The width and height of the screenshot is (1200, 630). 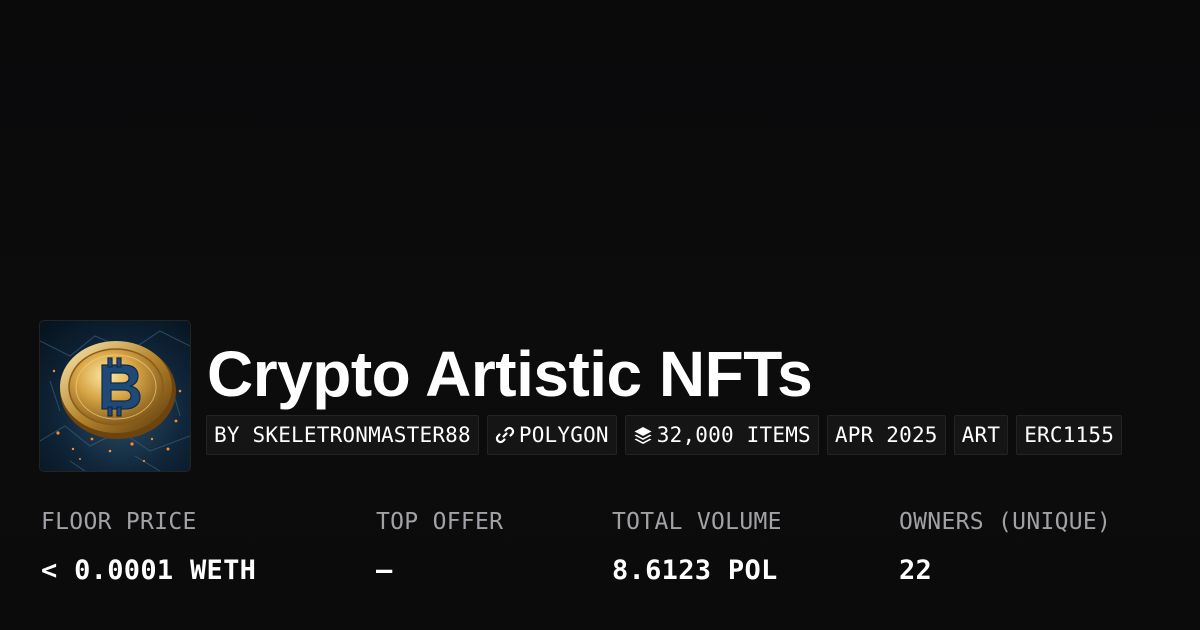 I want to click on creator-tag: BY SKELETRONMASTER88, so click(x=342, y=435).